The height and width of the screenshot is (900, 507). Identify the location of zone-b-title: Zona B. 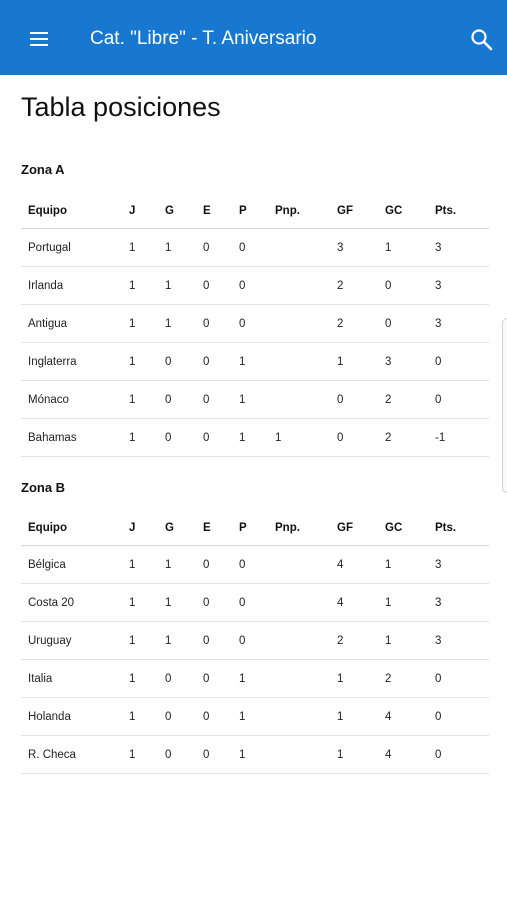
(43, 487).